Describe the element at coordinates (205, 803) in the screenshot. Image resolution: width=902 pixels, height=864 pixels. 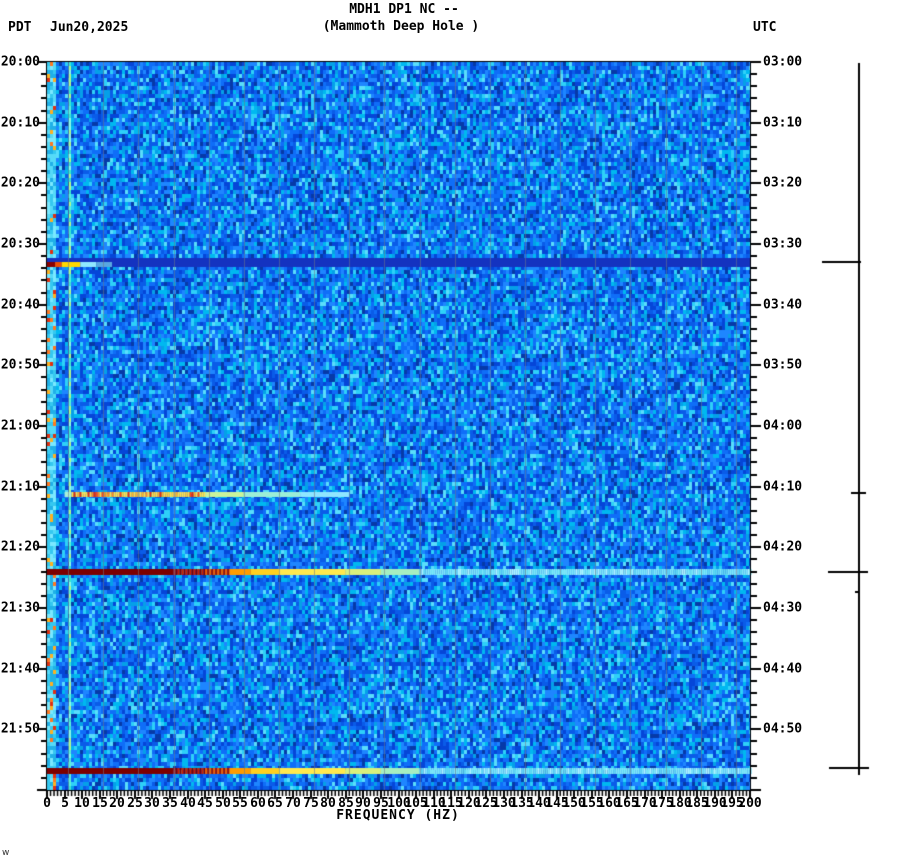
I see `frequency-tick-label: 45` at that location.